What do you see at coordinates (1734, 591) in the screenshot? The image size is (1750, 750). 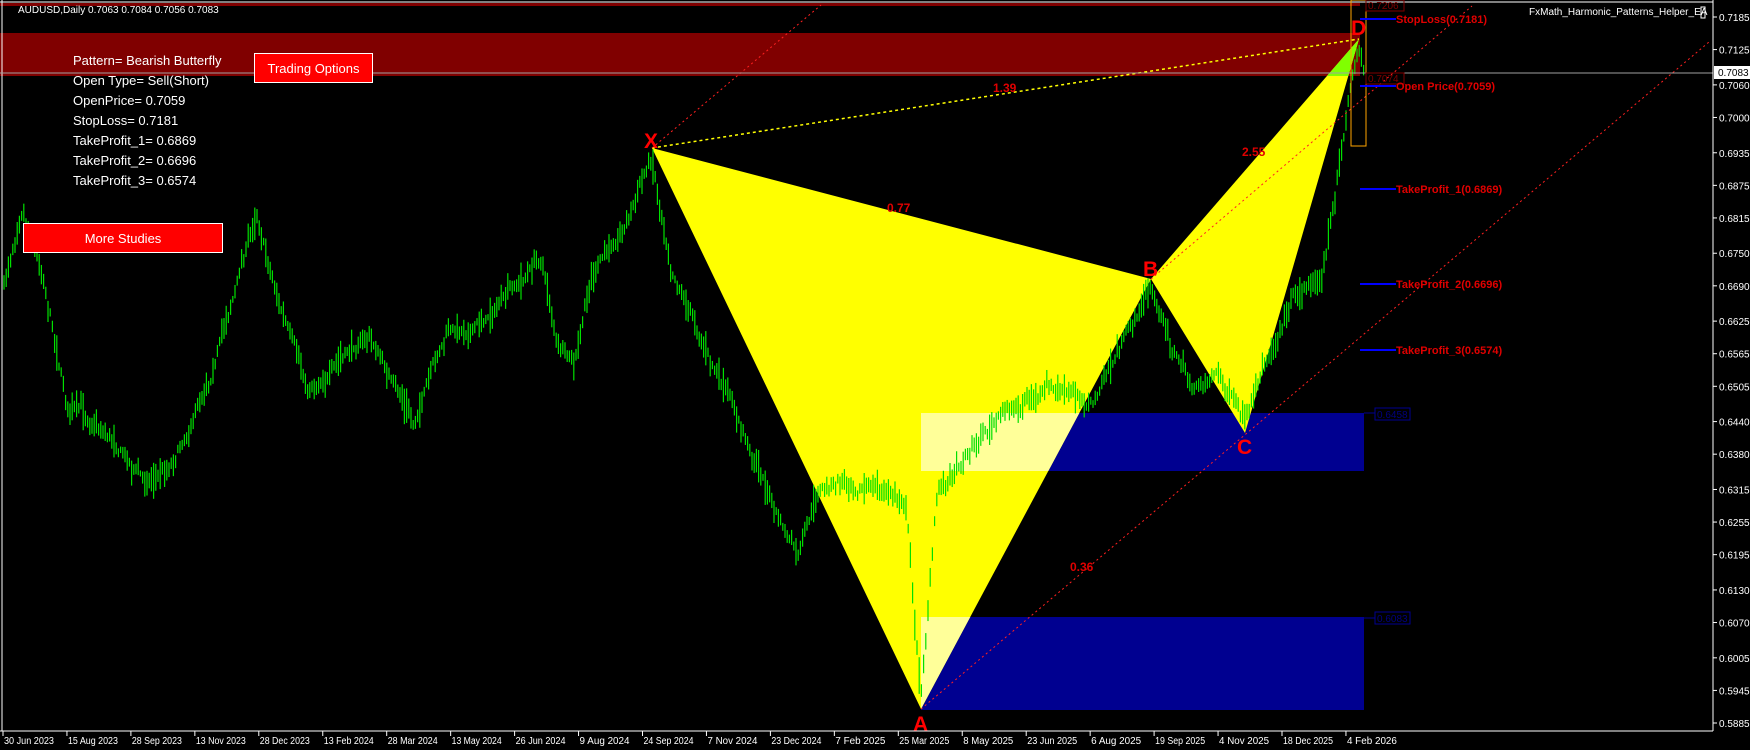 I see `price-tick-label: 0.6130` at bounding box center [1734, 591].